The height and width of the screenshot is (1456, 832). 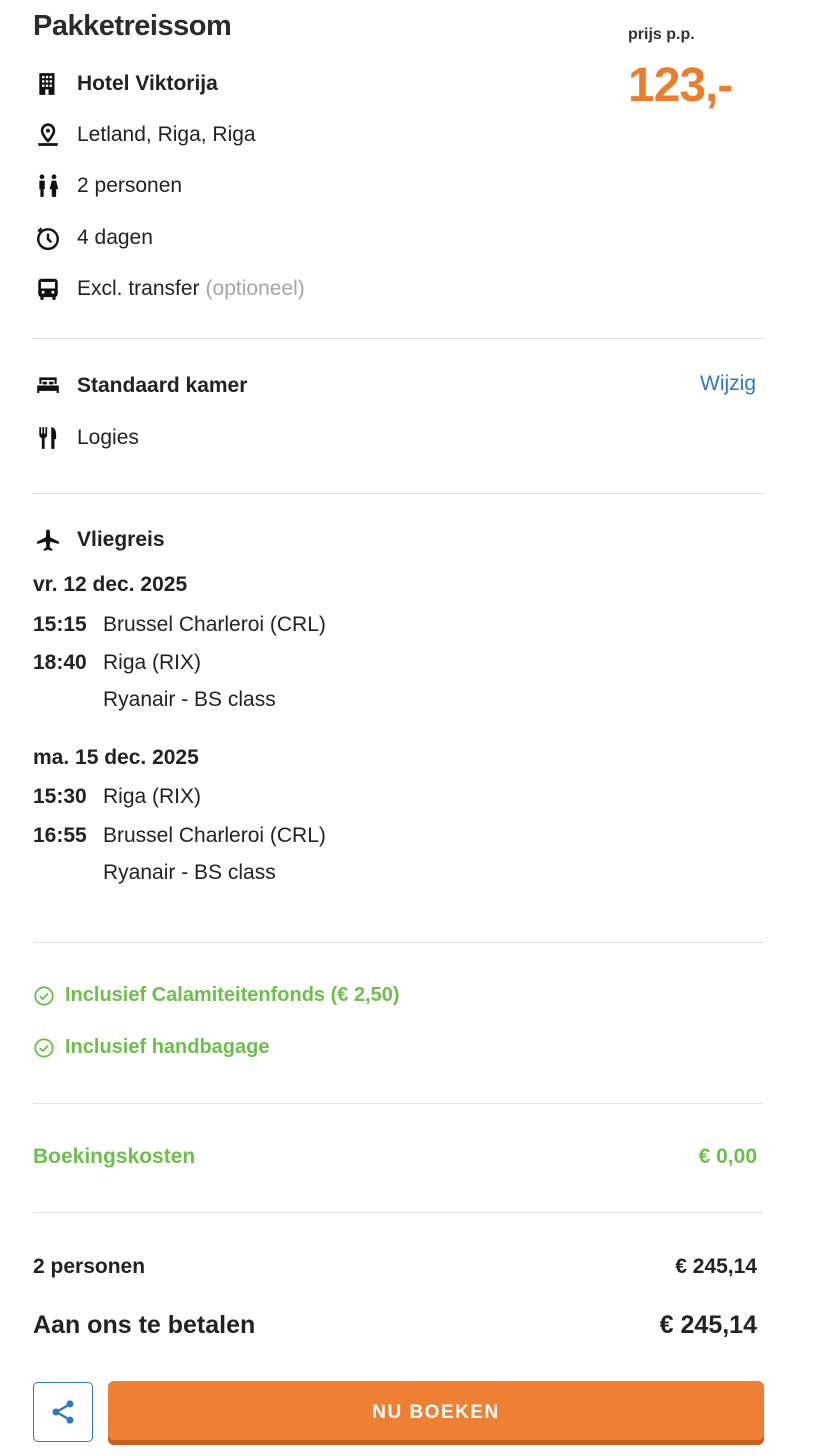 I want to click on return-arrival: 16:55 Brussel Charleroi (CRL), so click(x=179, y=836).